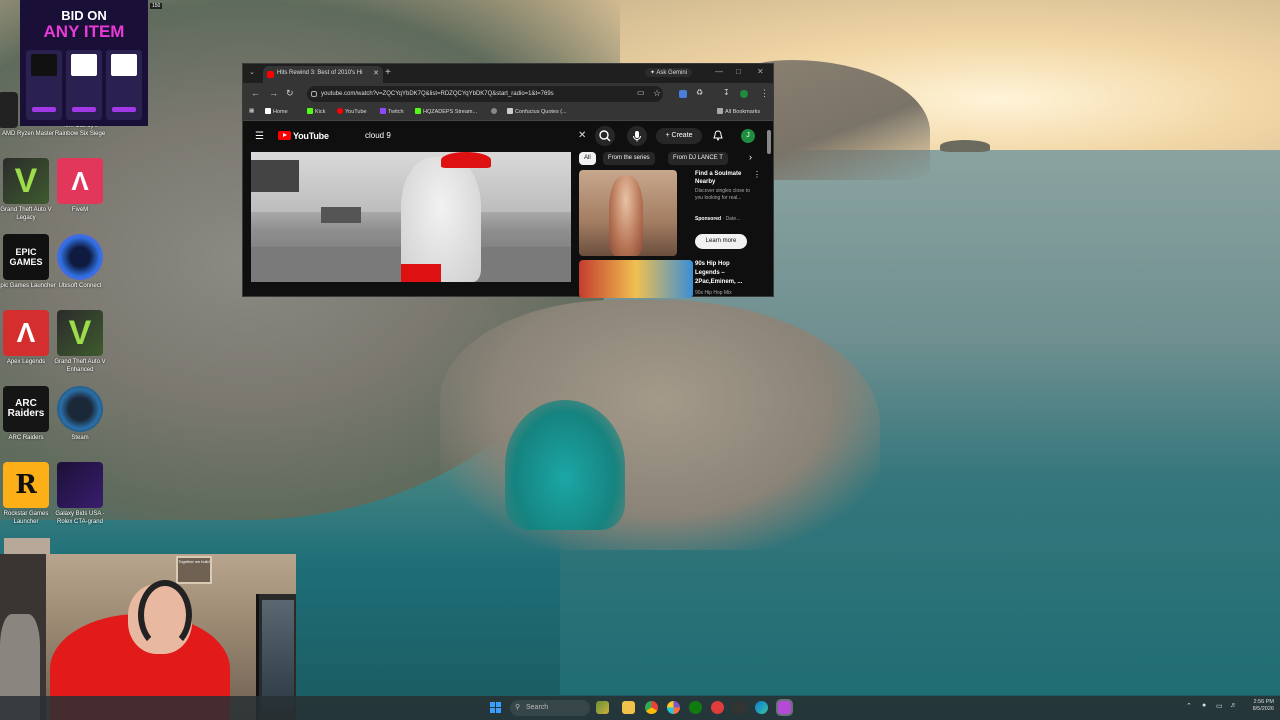  I want to click on fivem-icon: Λ, so click(80, 181).